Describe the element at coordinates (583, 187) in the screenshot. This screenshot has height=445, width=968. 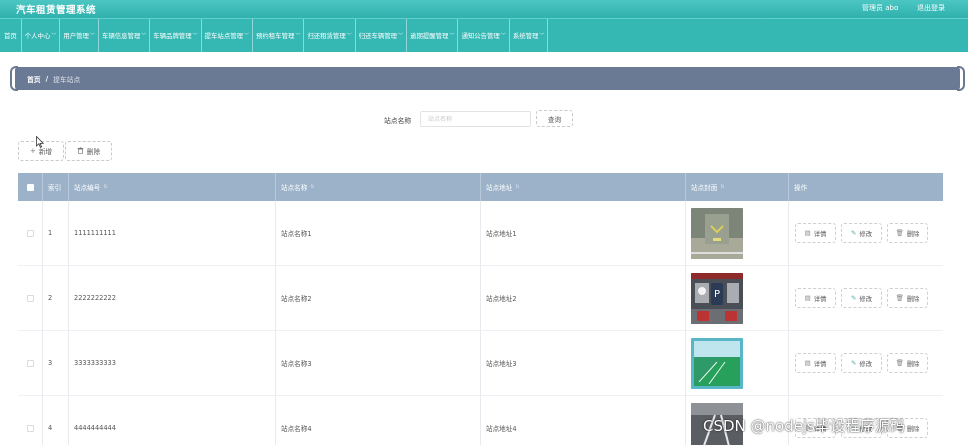
I see `col-address: 站点地址 ⇅` at that location.